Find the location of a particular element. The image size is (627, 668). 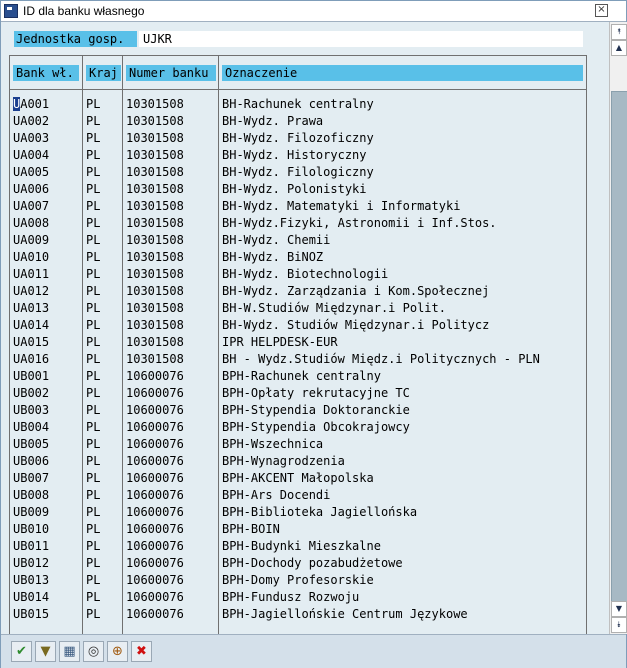

bank-id-cell: UA003 is located at coordinates (31, 138).